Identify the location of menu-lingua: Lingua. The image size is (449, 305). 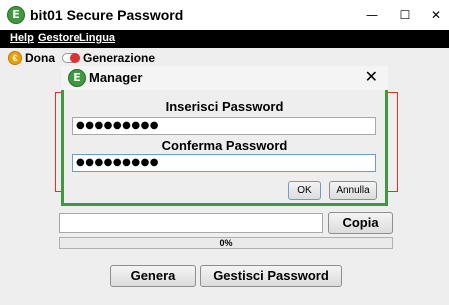
(97, 38).